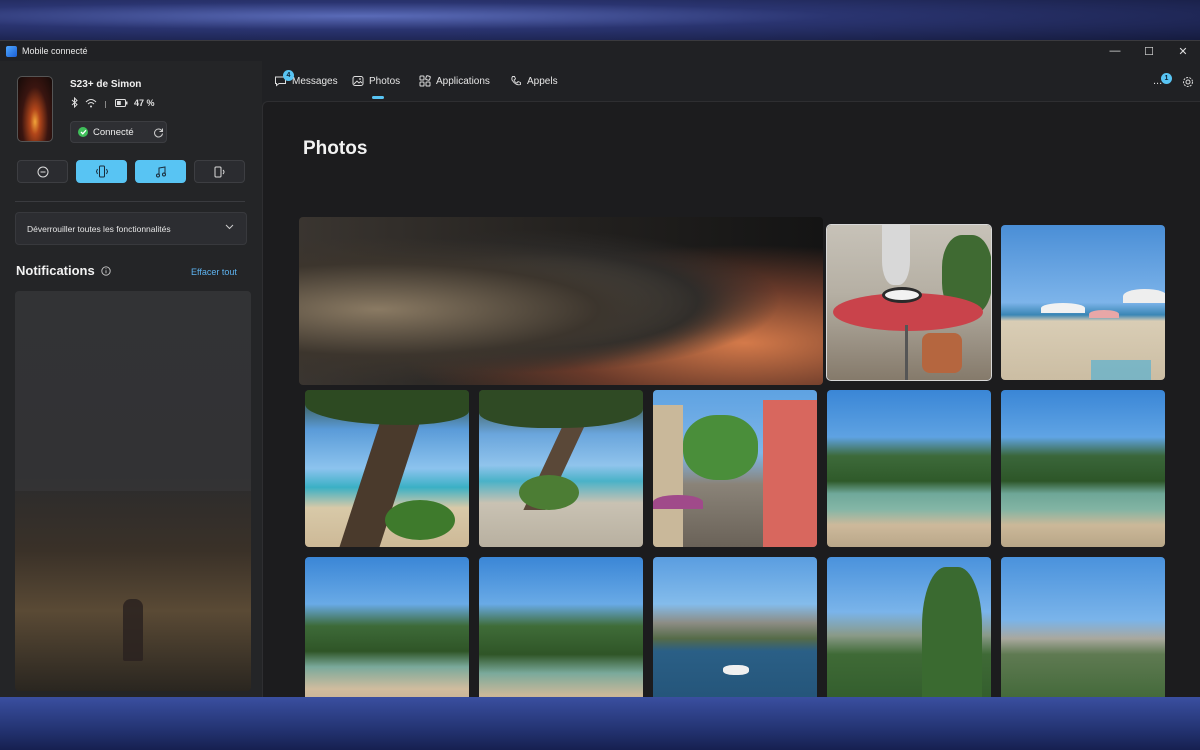 This screenshot has height=750, width=1200. I want to click on desktop-wallpaper-bottom, so click(600, 723).